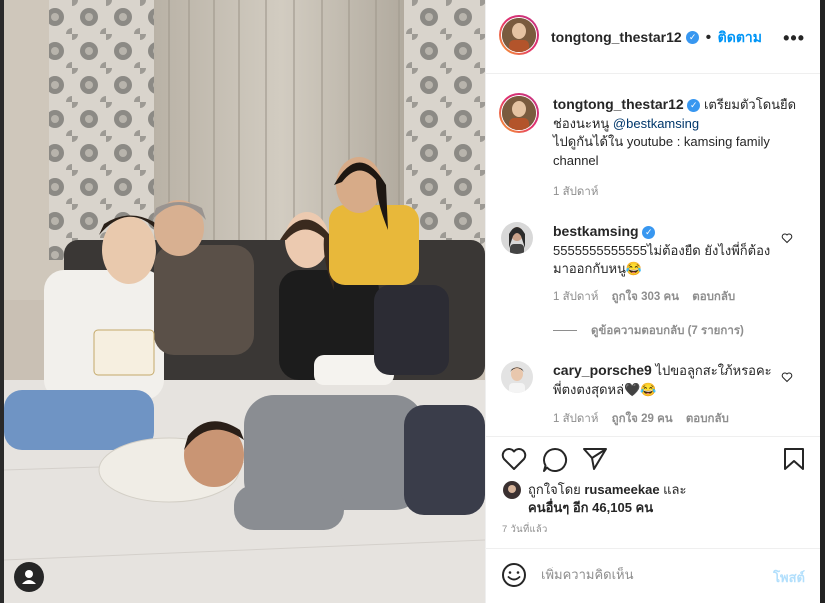  I want to click on view-replies: ดูข้อความตอบกลับ (7 รายการ), so click(648, 331).